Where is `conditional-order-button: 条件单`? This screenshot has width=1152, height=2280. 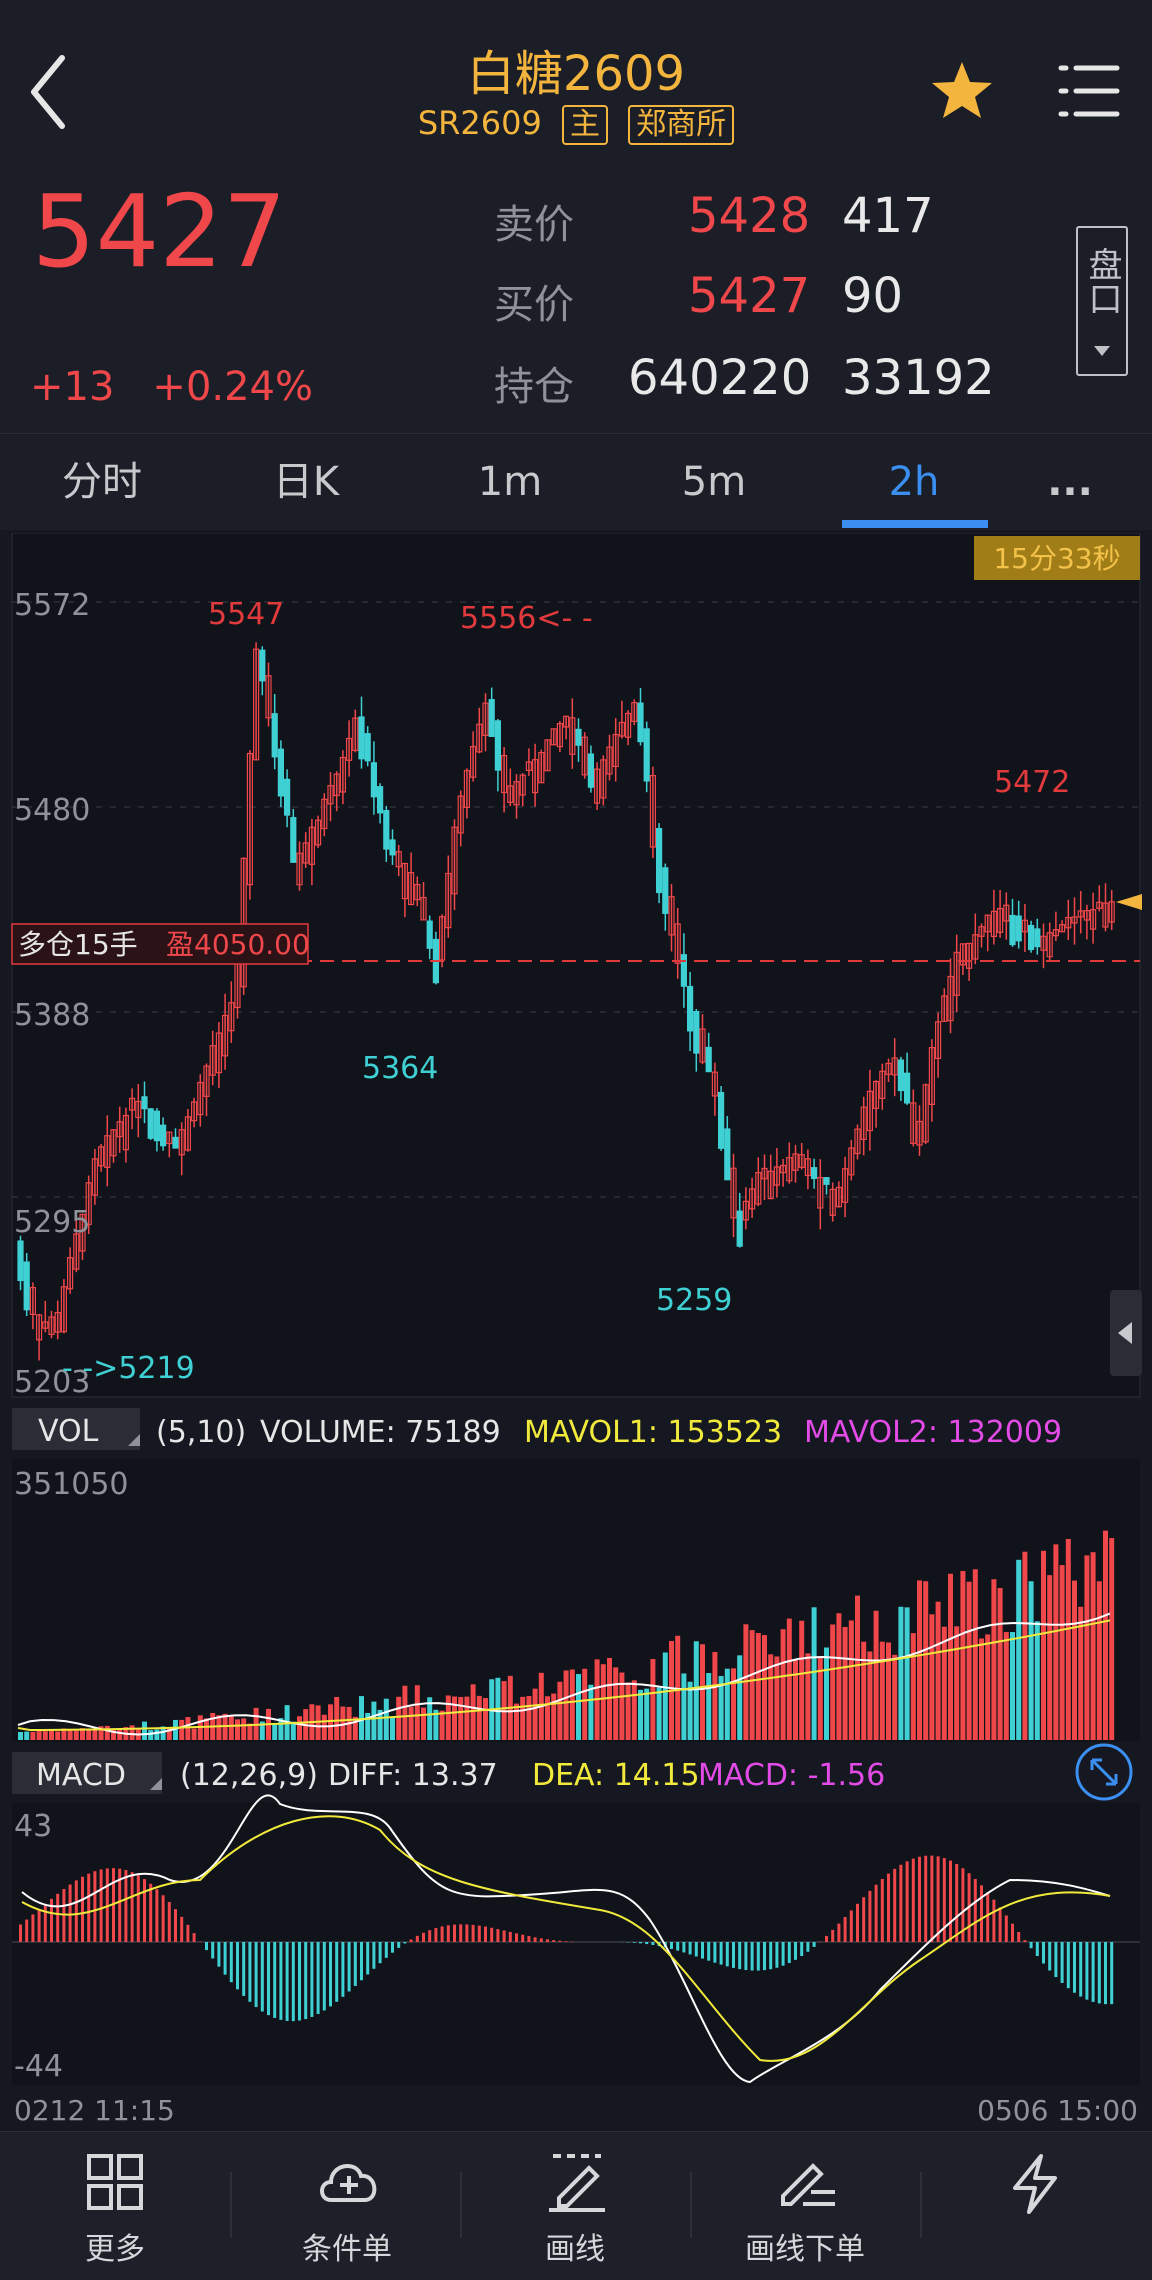
conditional-order-button: 条件单 is located at coordinates (347, 2206).